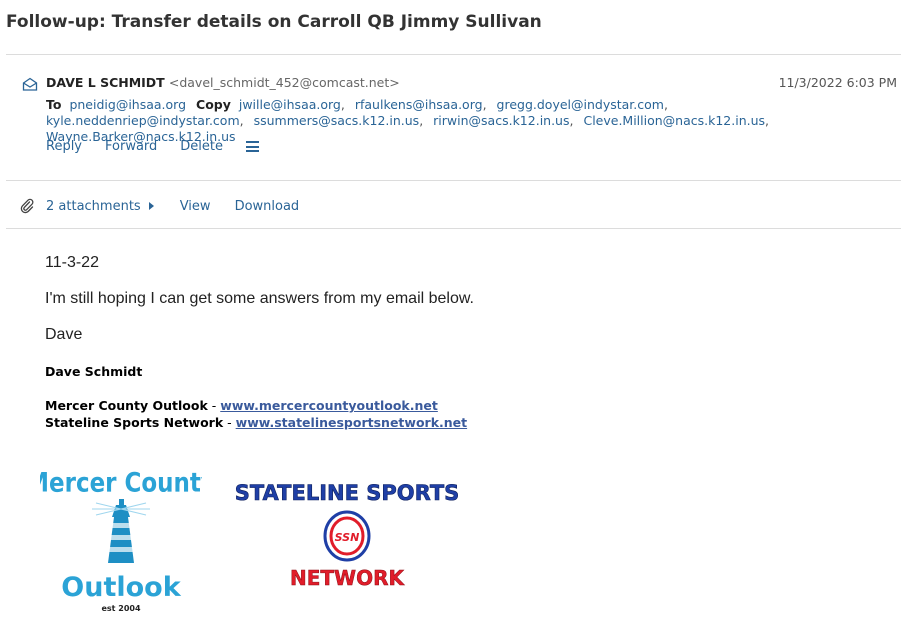 This screenshot has height=618, width=907. What do you see at coordinates (121, 587) in the screenshot?
I see `logo-text: Outlook` at bounding box center [121, 587].